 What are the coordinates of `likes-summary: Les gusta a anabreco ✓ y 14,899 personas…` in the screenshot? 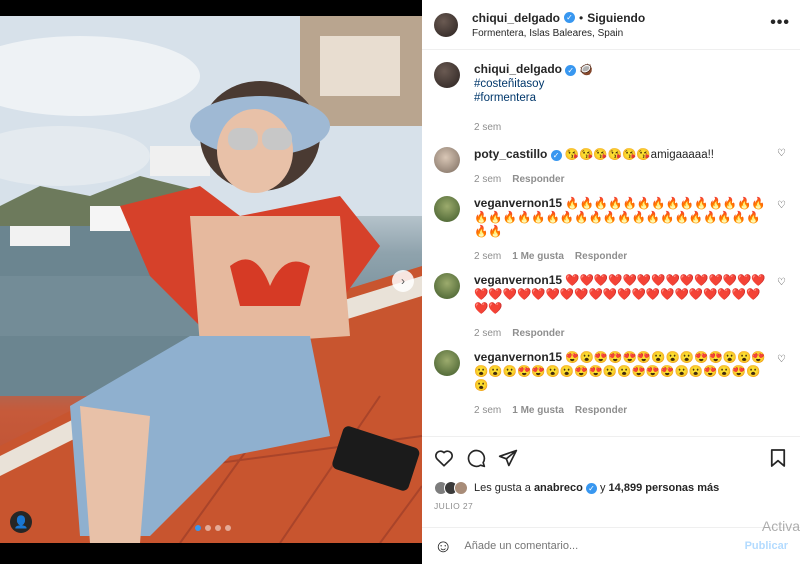 It's located at (611, 488).